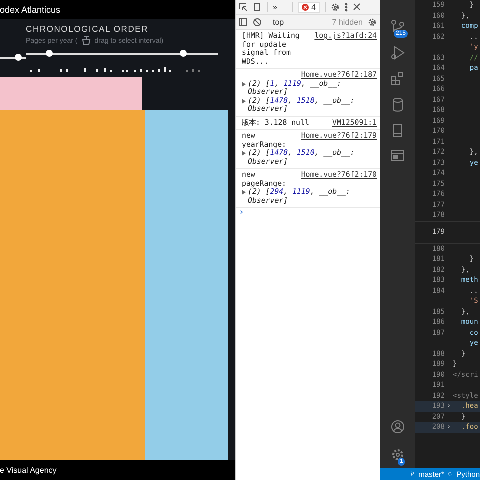  I want to click on context-selector: top, so click(278, 22).